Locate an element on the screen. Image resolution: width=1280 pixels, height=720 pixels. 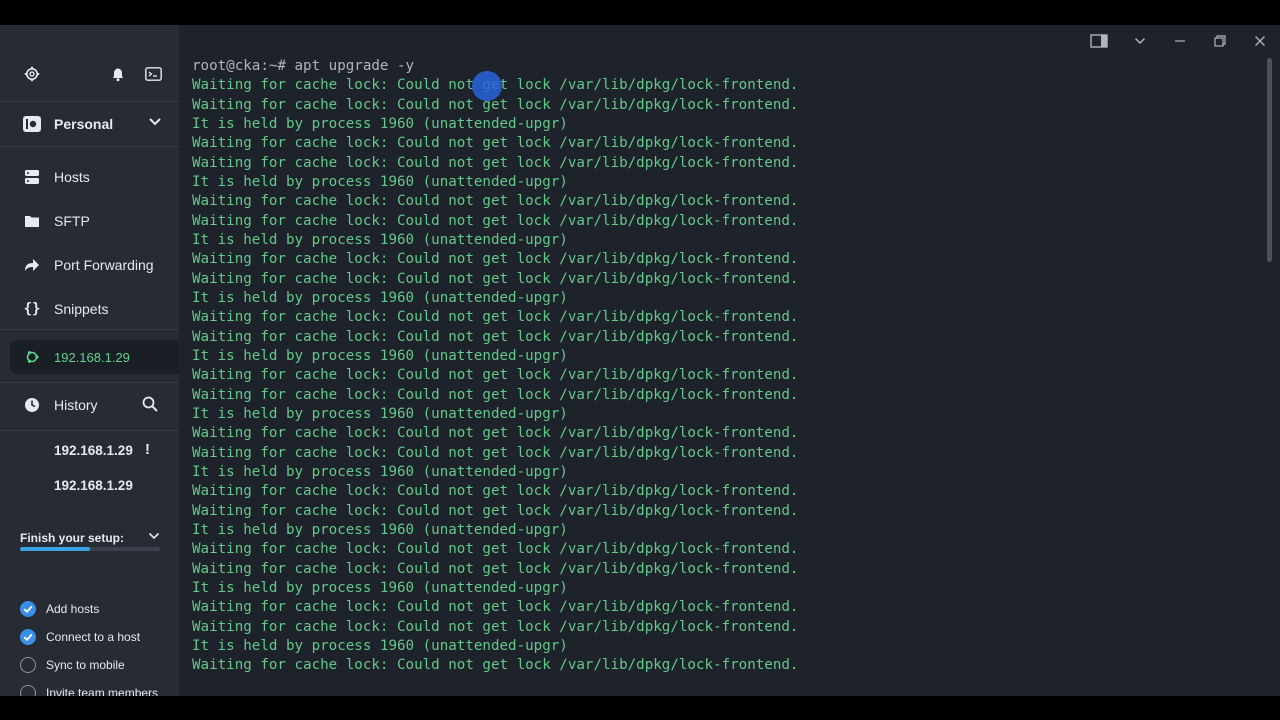
sidebar-item-hosts: Hosts is located at coordinates (94, 177).